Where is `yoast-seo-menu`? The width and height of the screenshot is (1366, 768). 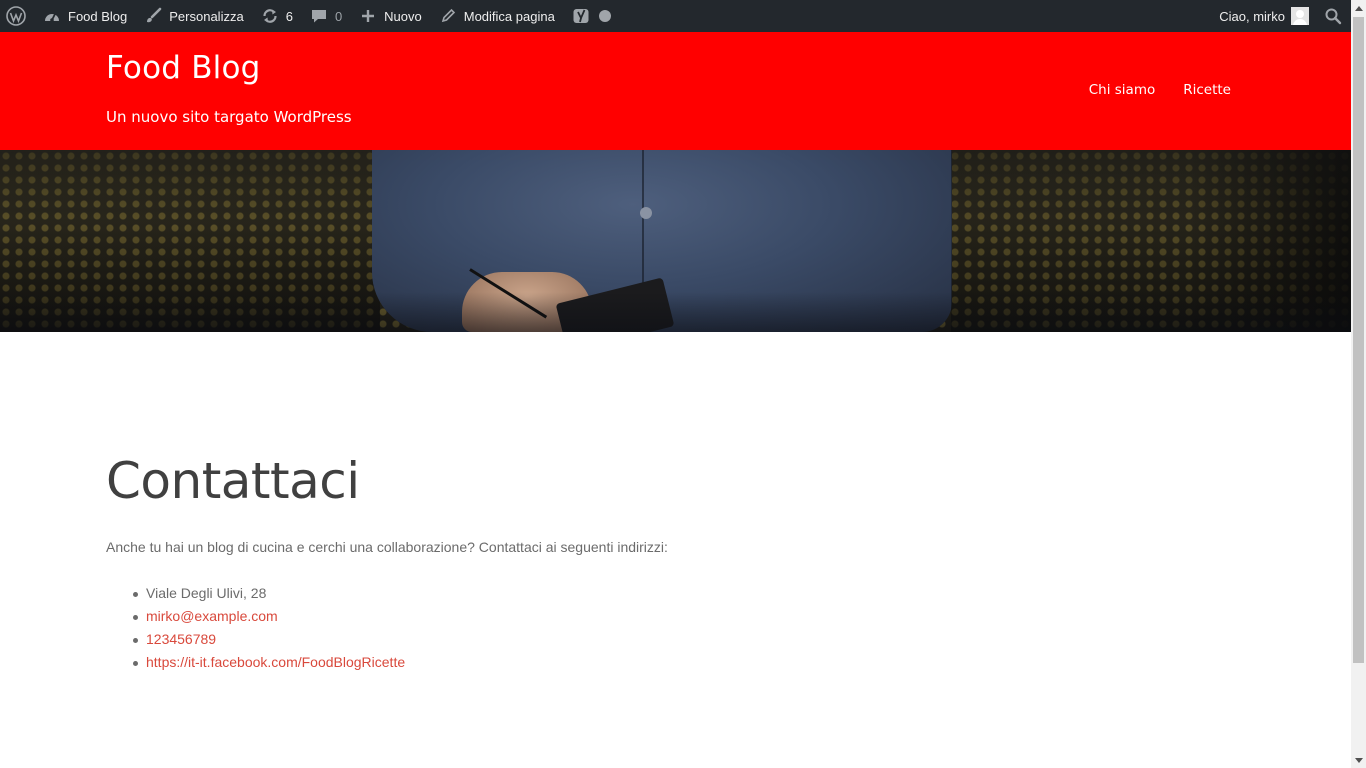
yoast-seo-menu is located at coordinates (591, 16).